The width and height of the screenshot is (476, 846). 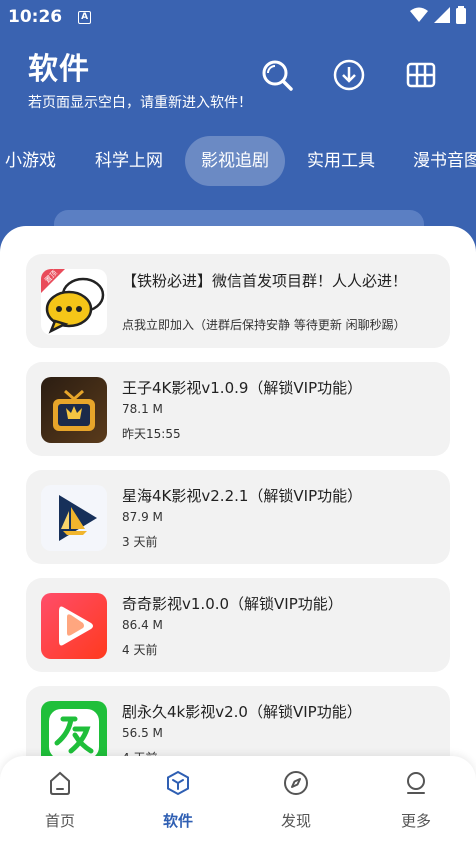 I want to click on app-size: 78.1 M, so click(x=142, y=409).